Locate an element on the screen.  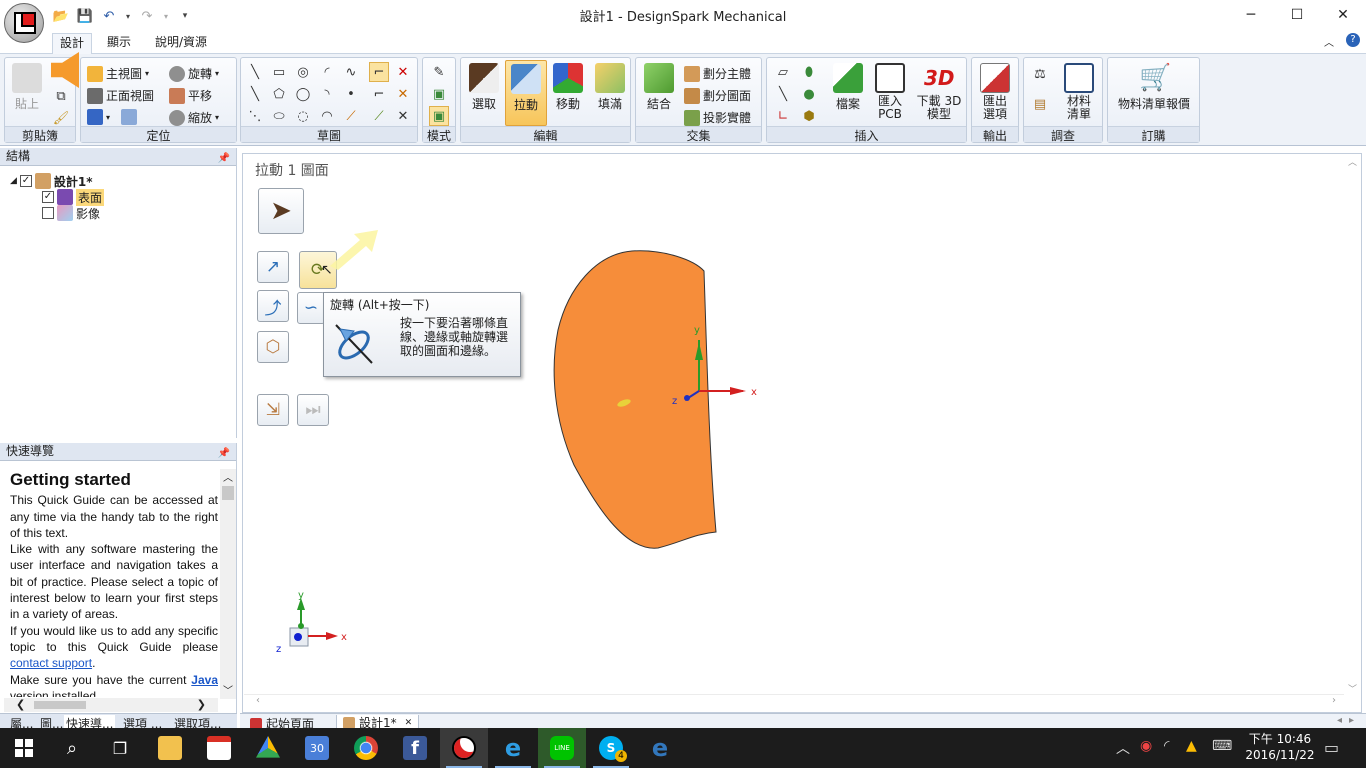
sketch-mode-icon: ✎ is located at coordinates (439, 72).